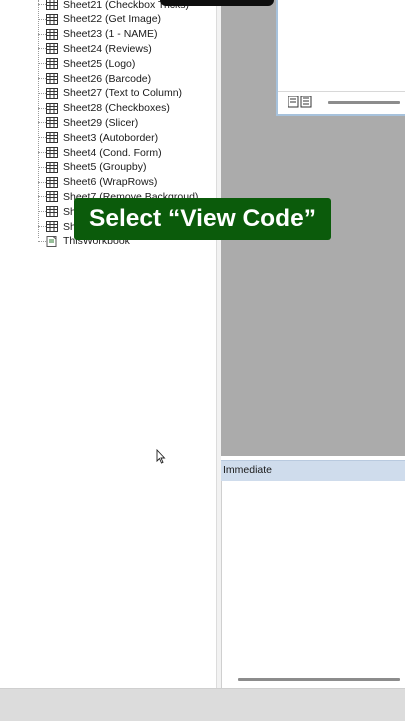 This screenshot has height=721, width=405. Describe the element at coordinates (202, 219) in the screenshot. I see `caption-banner: Select “View Code”` at that location.